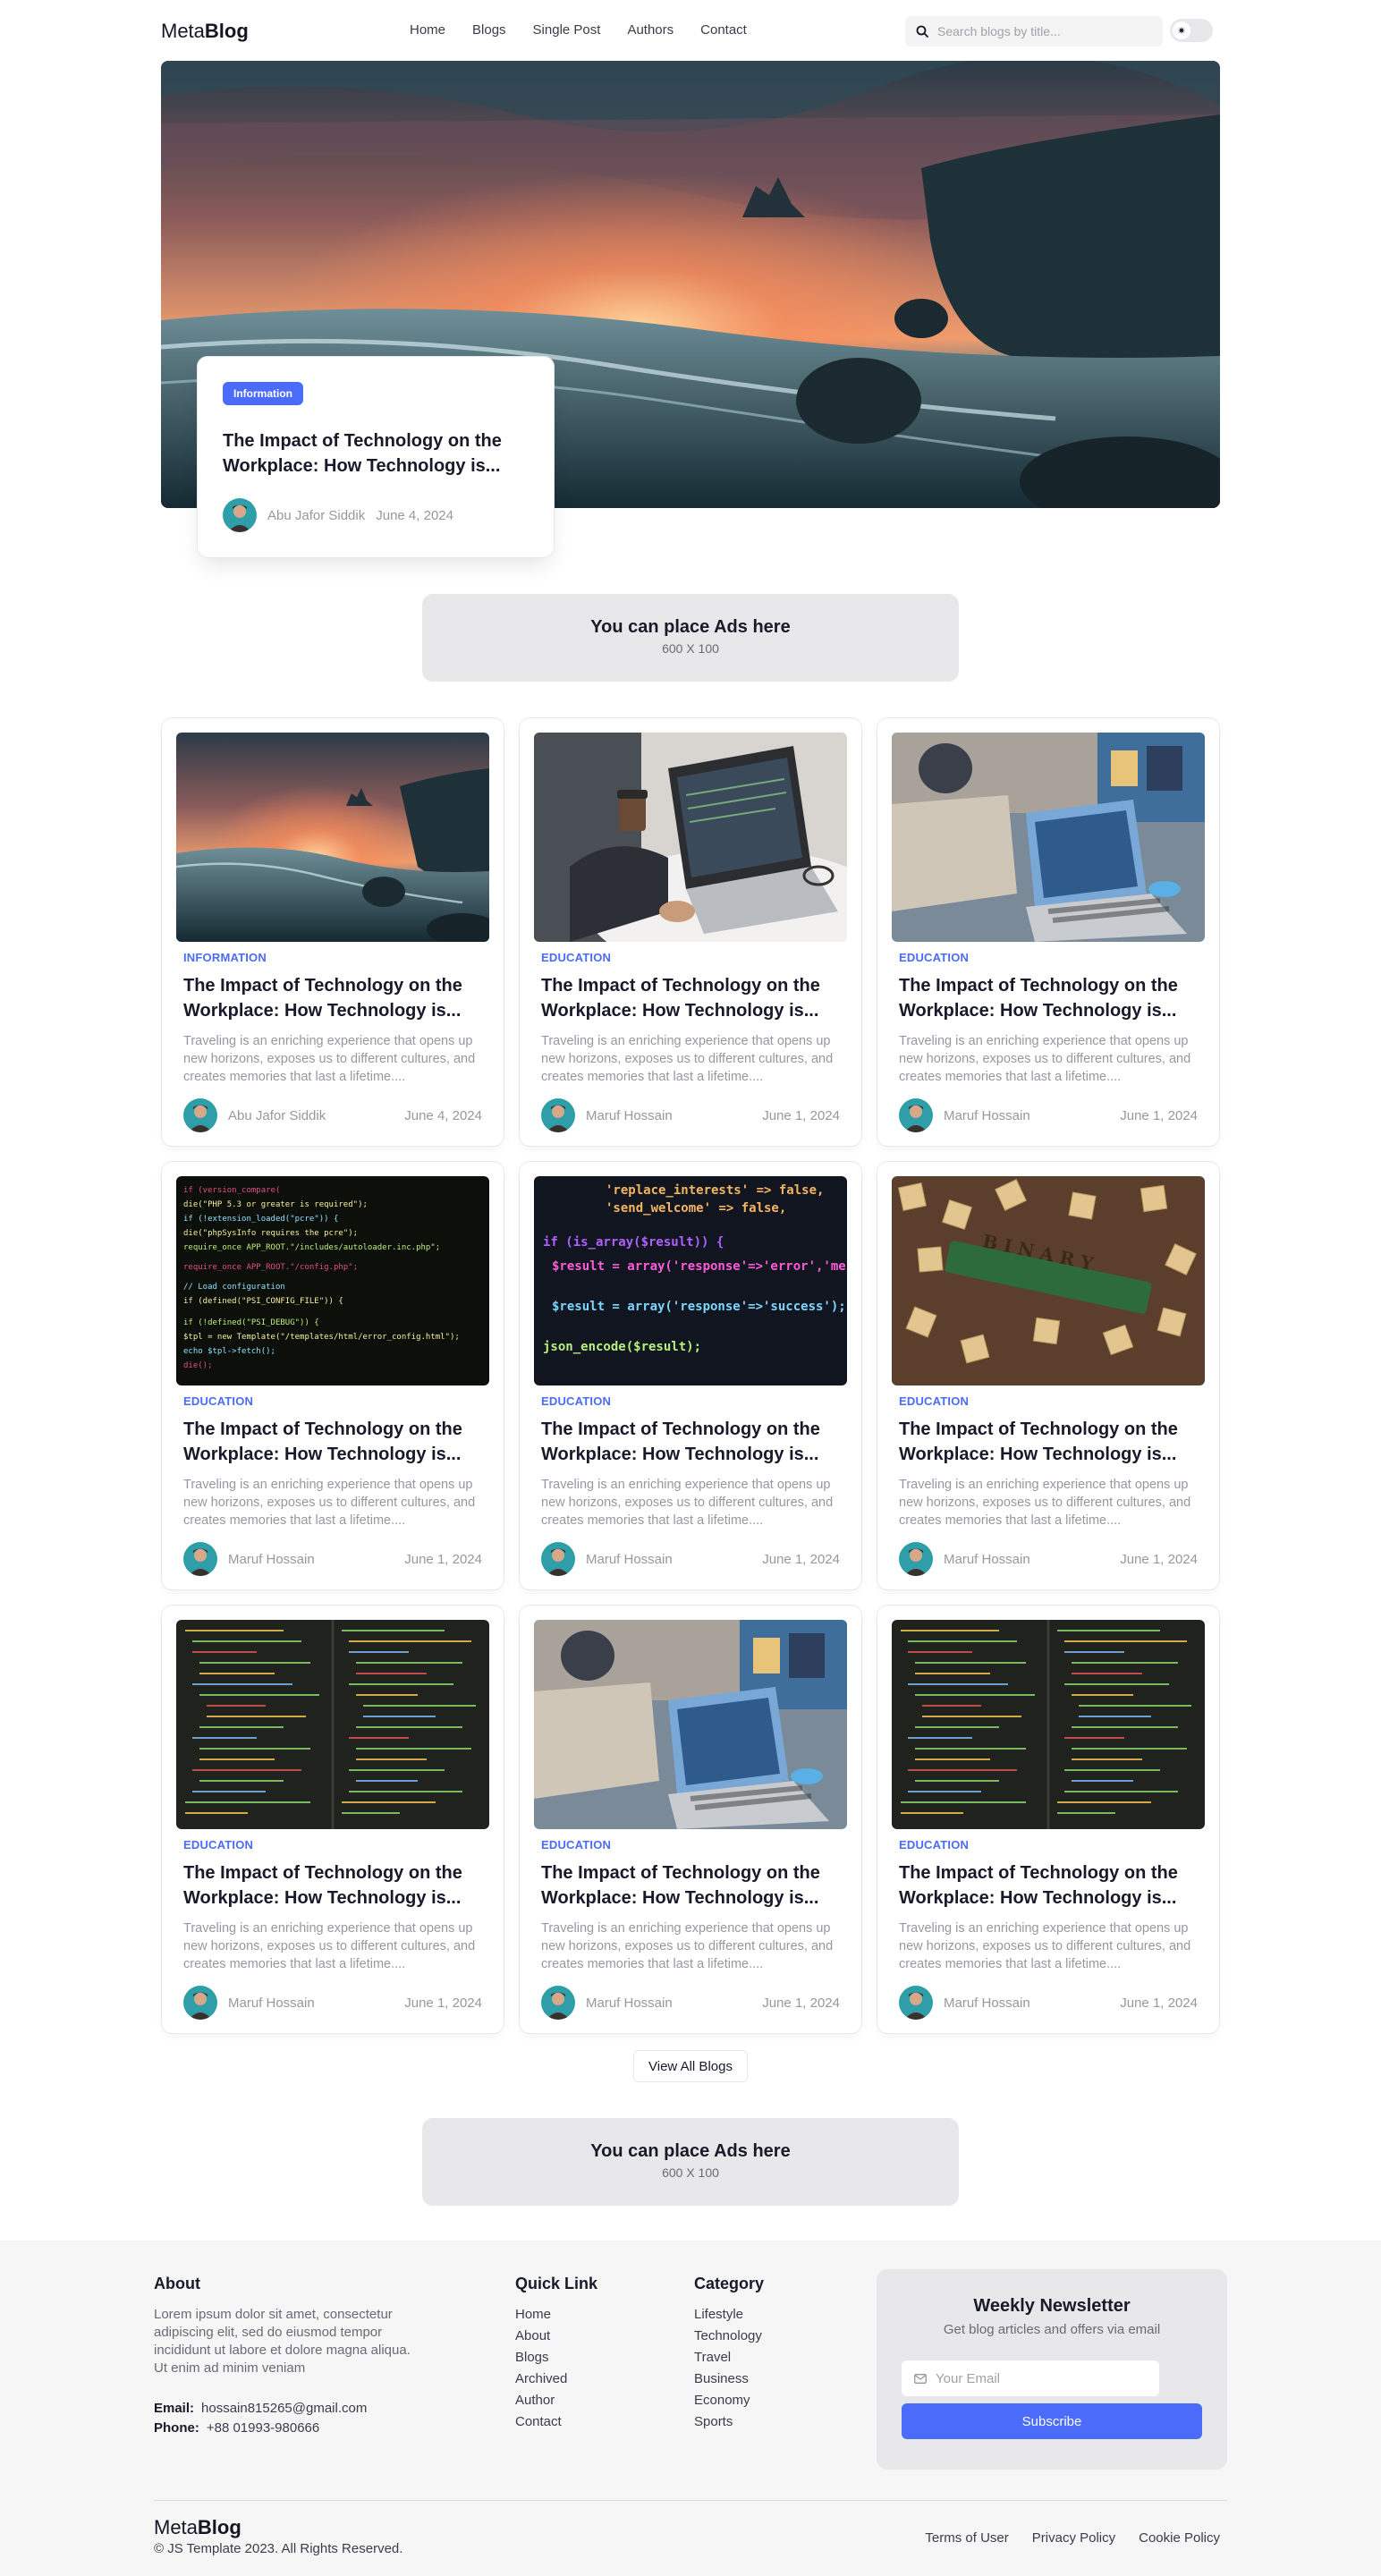 The width and height of the screenshot is (1381, 2576). What do you see at coordinates (1052, 2421) in the screenshot?
I see `subscribe-button: Subscribe` at bounding box center [1052, 2421].